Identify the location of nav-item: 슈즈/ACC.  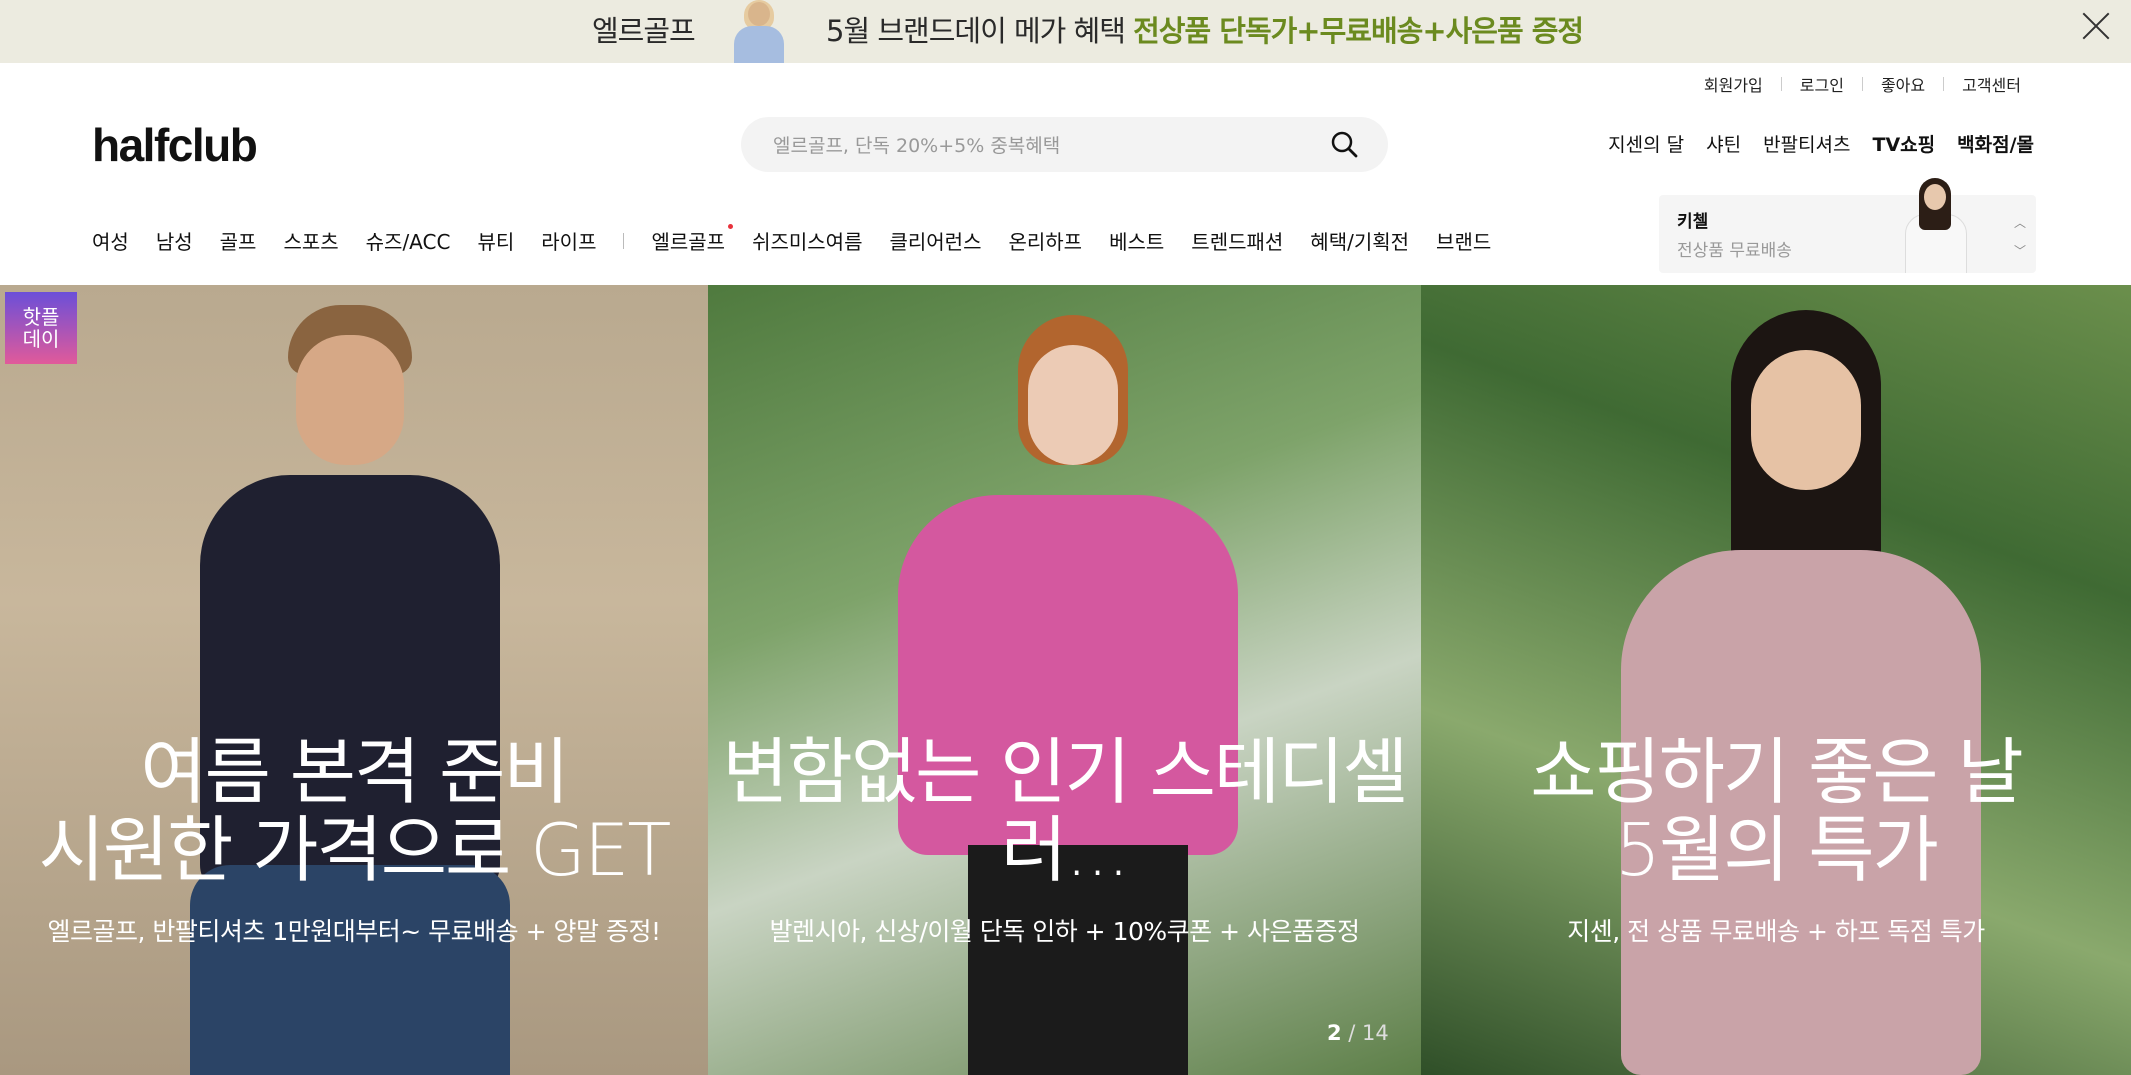
(408, 240).